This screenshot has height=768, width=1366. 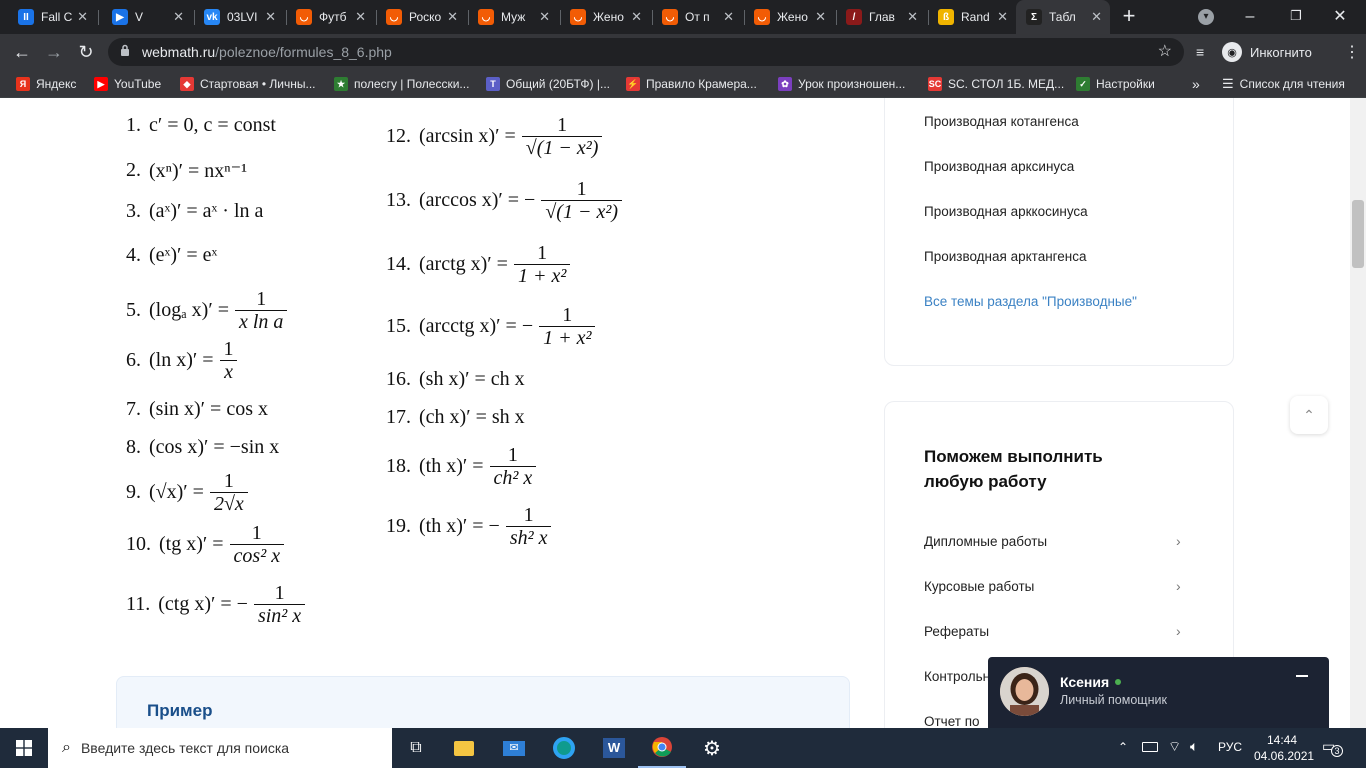 What do you see at coordinates (127, 84) in the screenshot?
I see `bookmark-item: ▶ YouTube` at bounding box center [127, 84].